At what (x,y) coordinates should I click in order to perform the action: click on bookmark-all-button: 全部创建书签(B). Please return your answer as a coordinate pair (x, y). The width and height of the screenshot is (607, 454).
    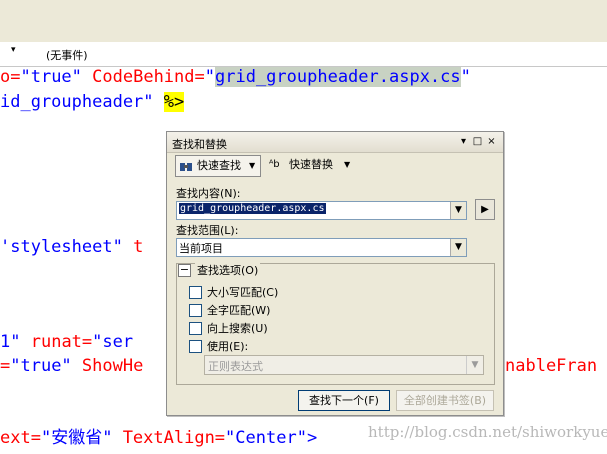
    Looking at the image, I should click on (445, 400).